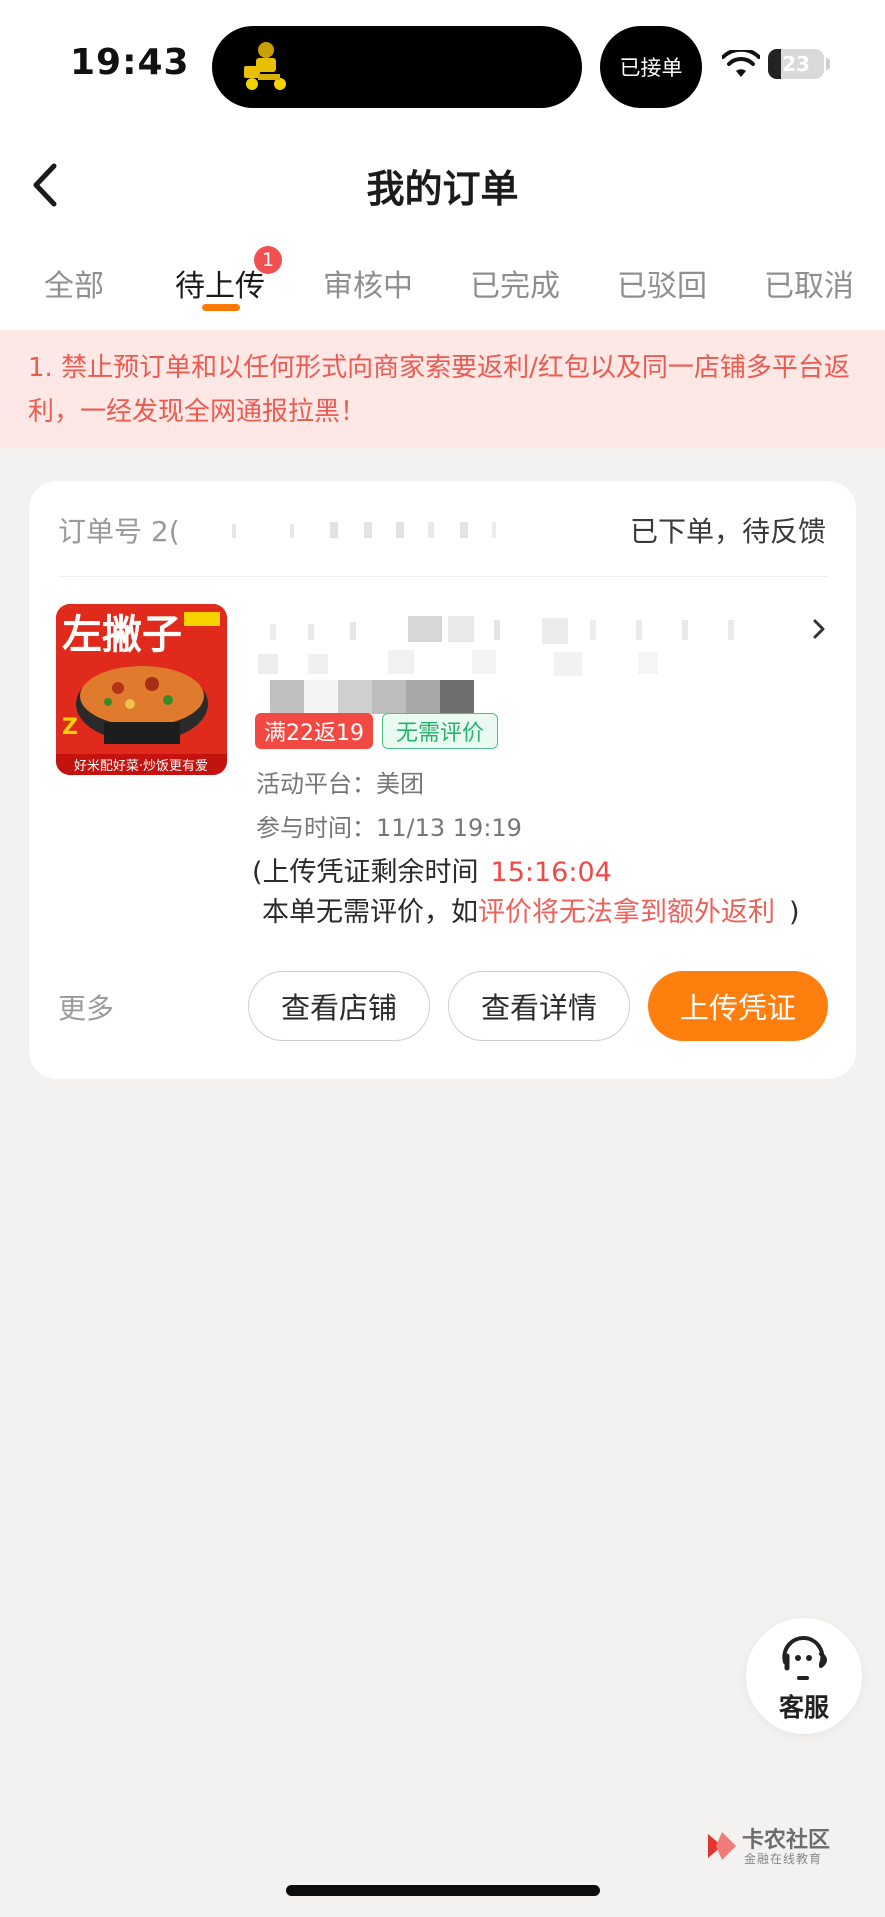  Describe the element at coordinates (339, 1006) in the screenshot. I see `view-shop-button: 查看店铺` at that location.